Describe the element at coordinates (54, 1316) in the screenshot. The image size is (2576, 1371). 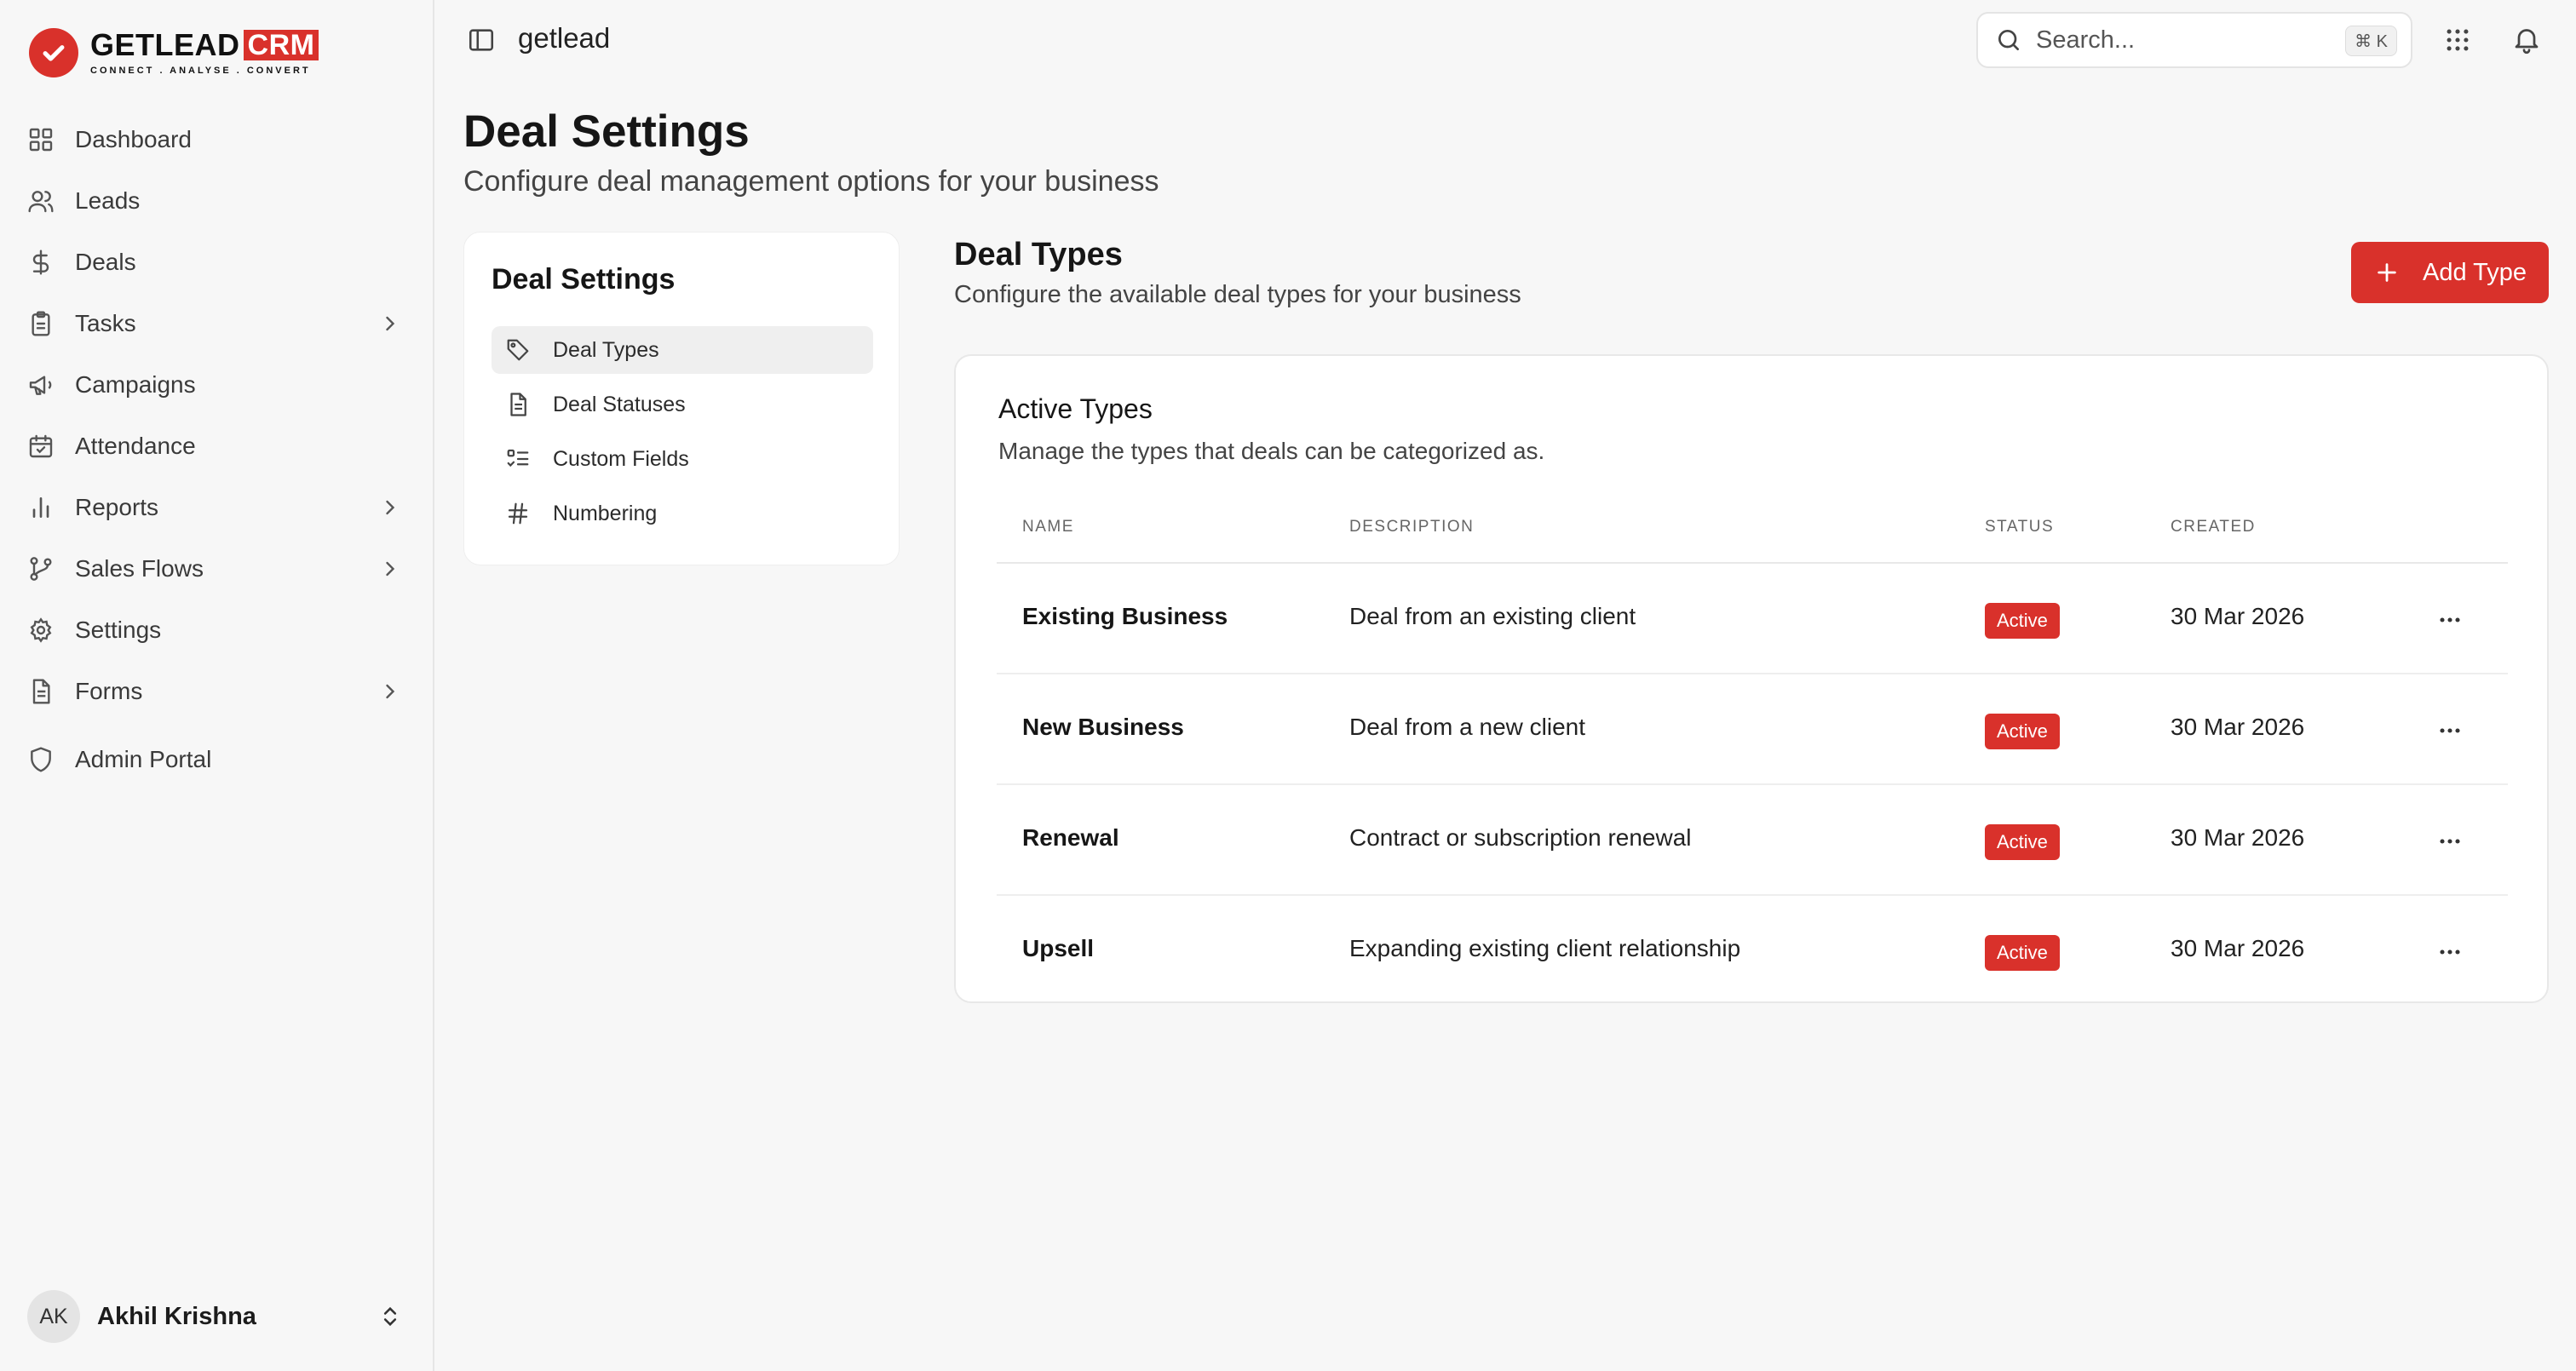
I see `avatar: AK` at that location.